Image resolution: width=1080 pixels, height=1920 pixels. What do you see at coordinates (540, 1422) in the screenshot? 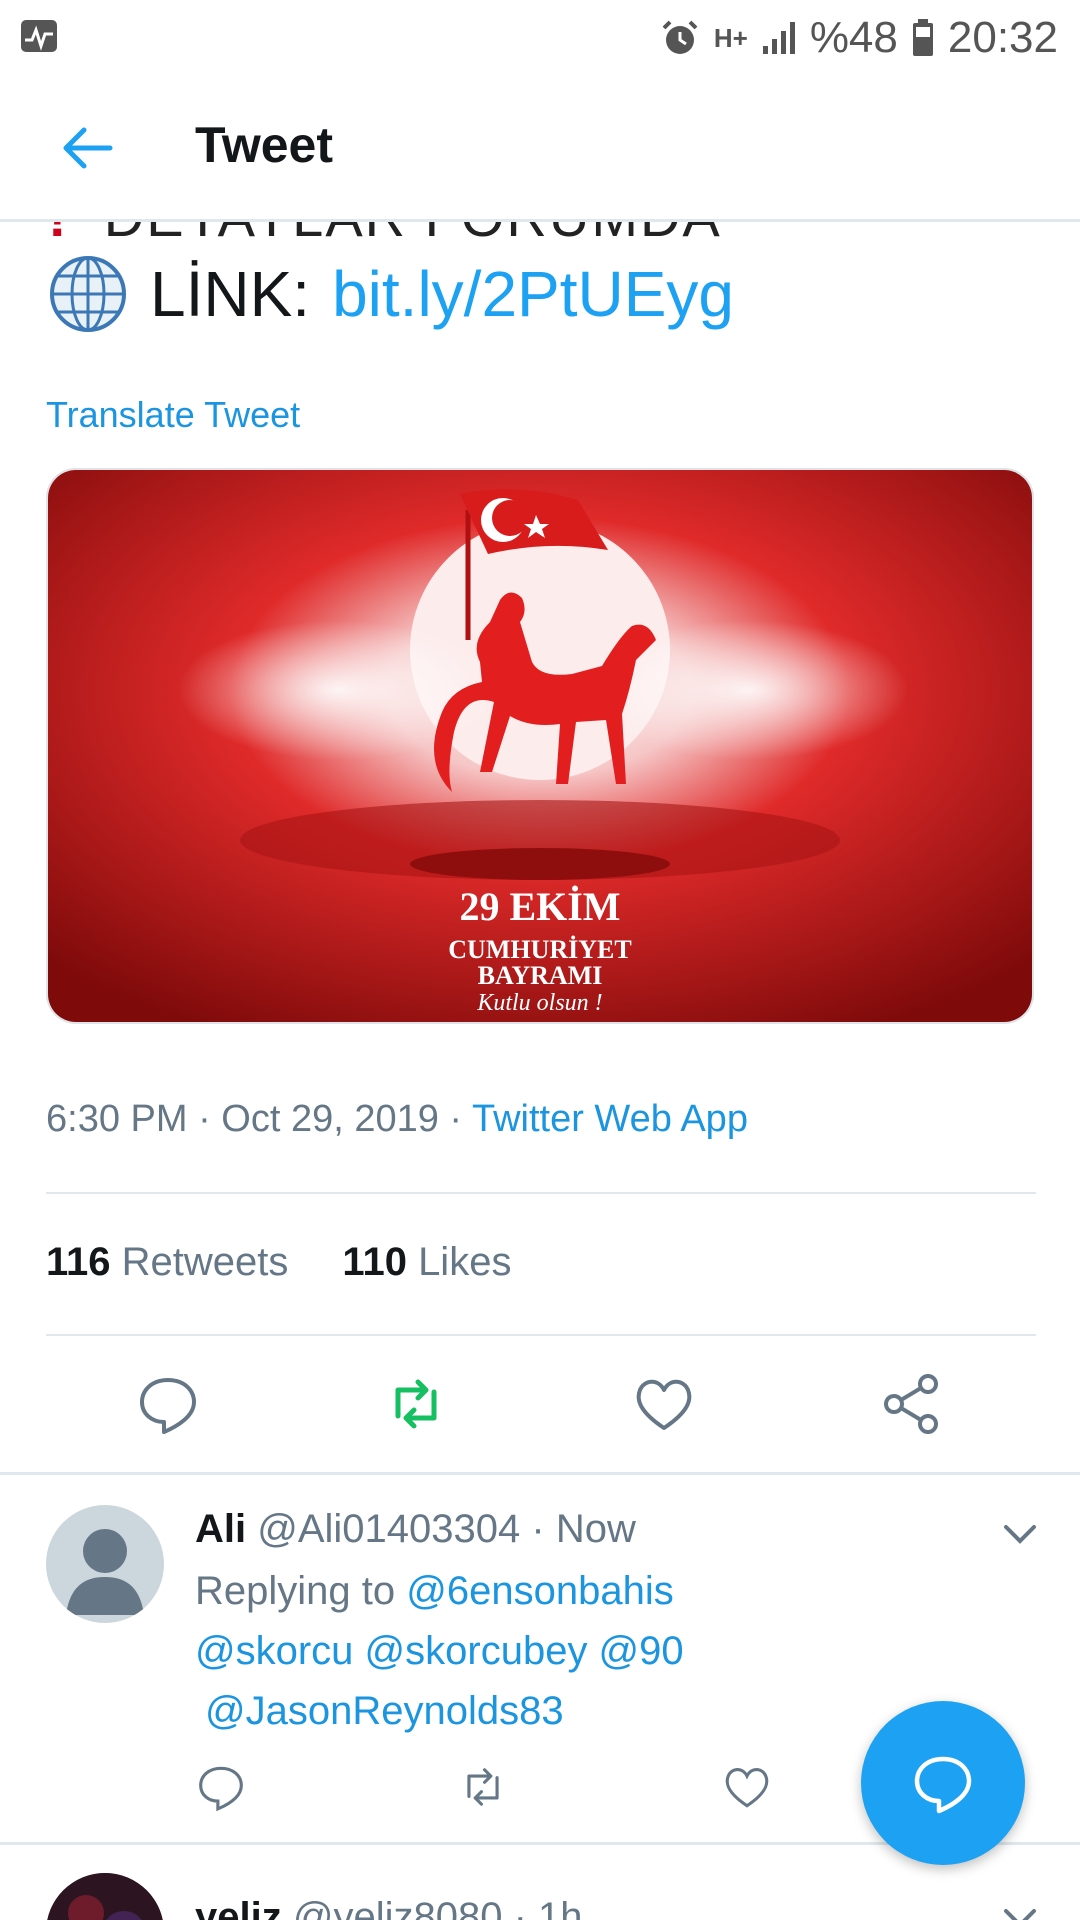
I see `tweet-action-bar` at bounding box center [540, 1422].